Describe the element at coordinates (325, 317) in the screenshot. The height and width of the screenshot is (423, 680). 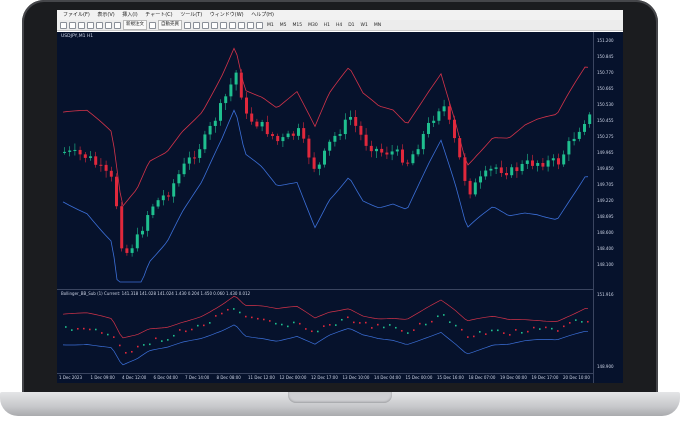
I see `sub-upper-band-line` at that location.